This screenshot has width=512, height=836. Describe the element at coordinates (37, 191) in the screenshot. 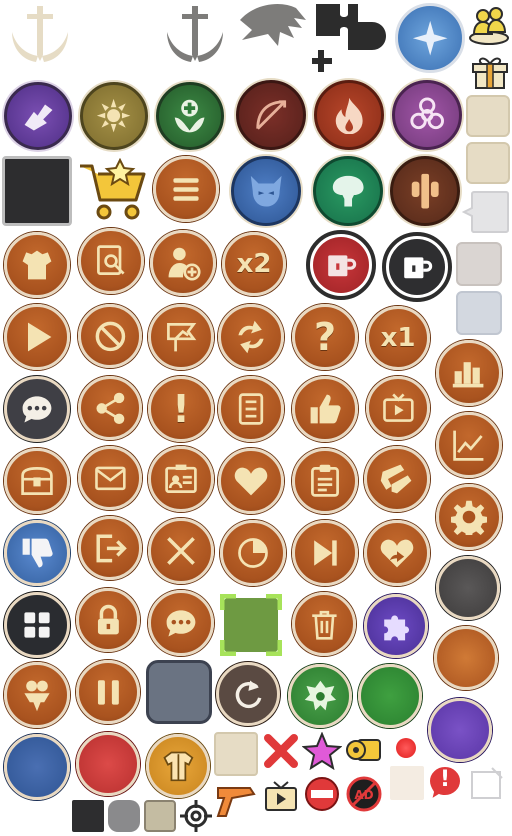

I see `dark-tile` at that location.